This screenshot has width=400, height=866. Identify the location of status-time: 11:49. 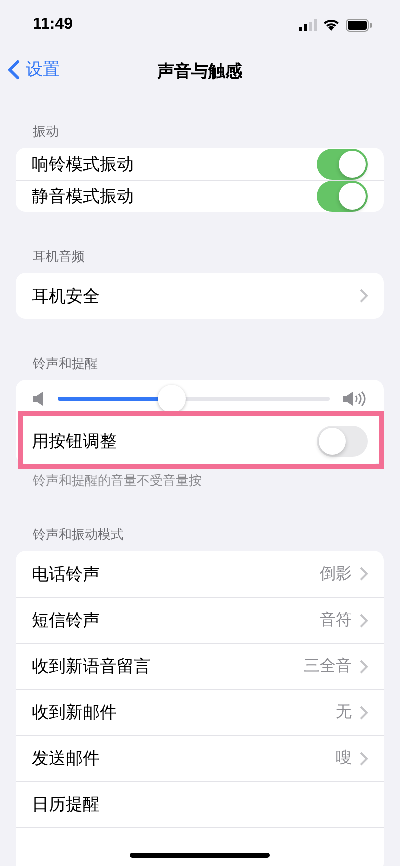
(53, 25).